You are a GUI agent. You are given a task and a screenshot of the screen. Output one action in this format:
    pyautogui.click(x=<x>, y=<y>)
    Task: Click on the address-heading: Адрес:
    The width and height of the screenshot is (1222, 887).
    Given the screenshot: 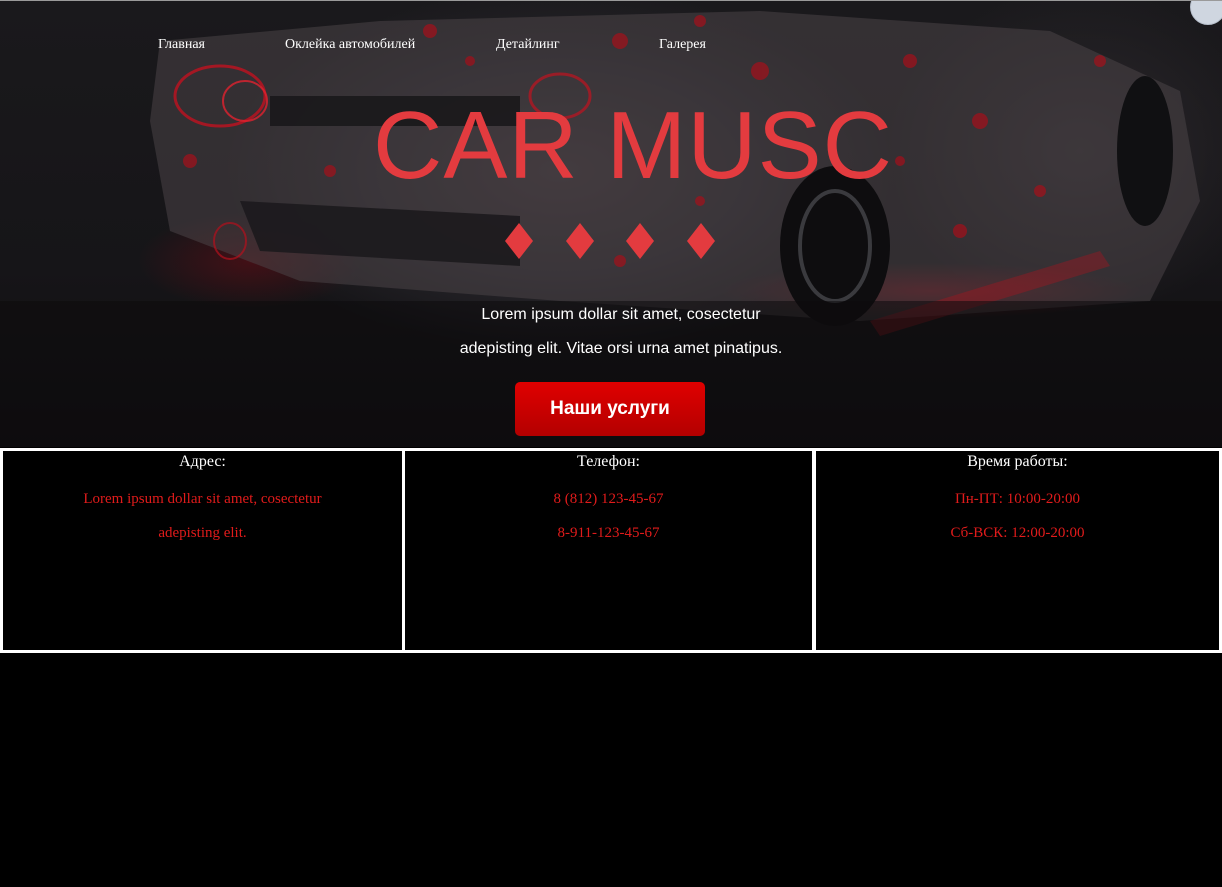 What is the action you would take?
    pyautogui.click(x=202, y=461)
    